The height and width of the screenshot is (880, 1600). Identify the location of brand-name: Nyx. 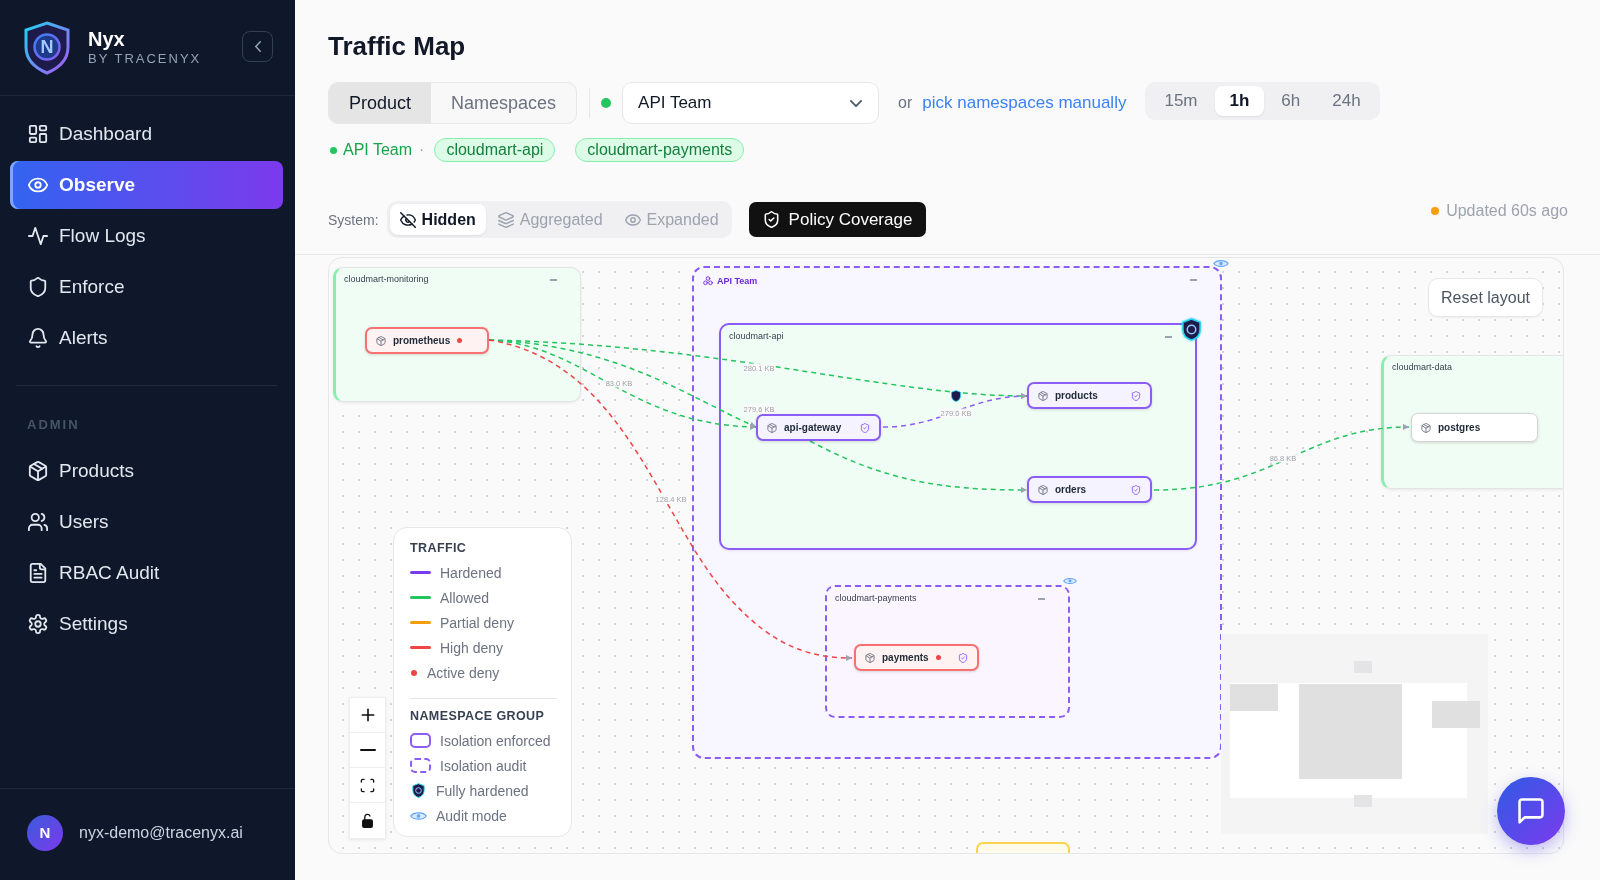
(106, 38).